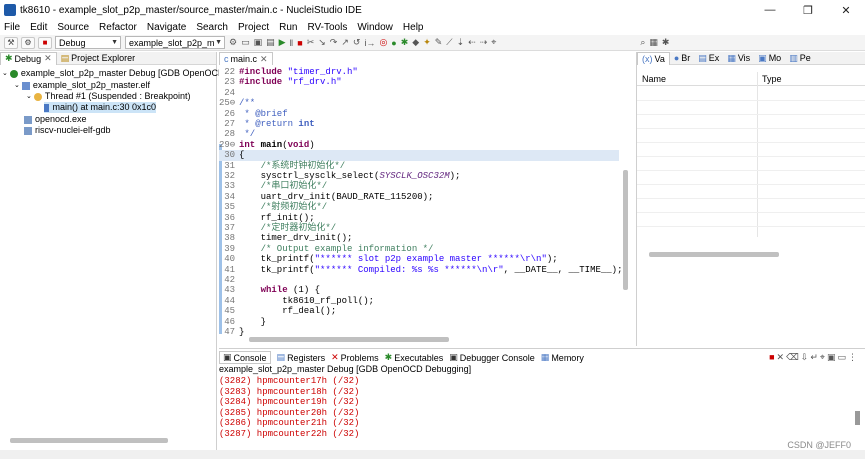  I want to click on tree-item-elf: ⌄ example_slot_p2p_master.elf, so click(82, 85).